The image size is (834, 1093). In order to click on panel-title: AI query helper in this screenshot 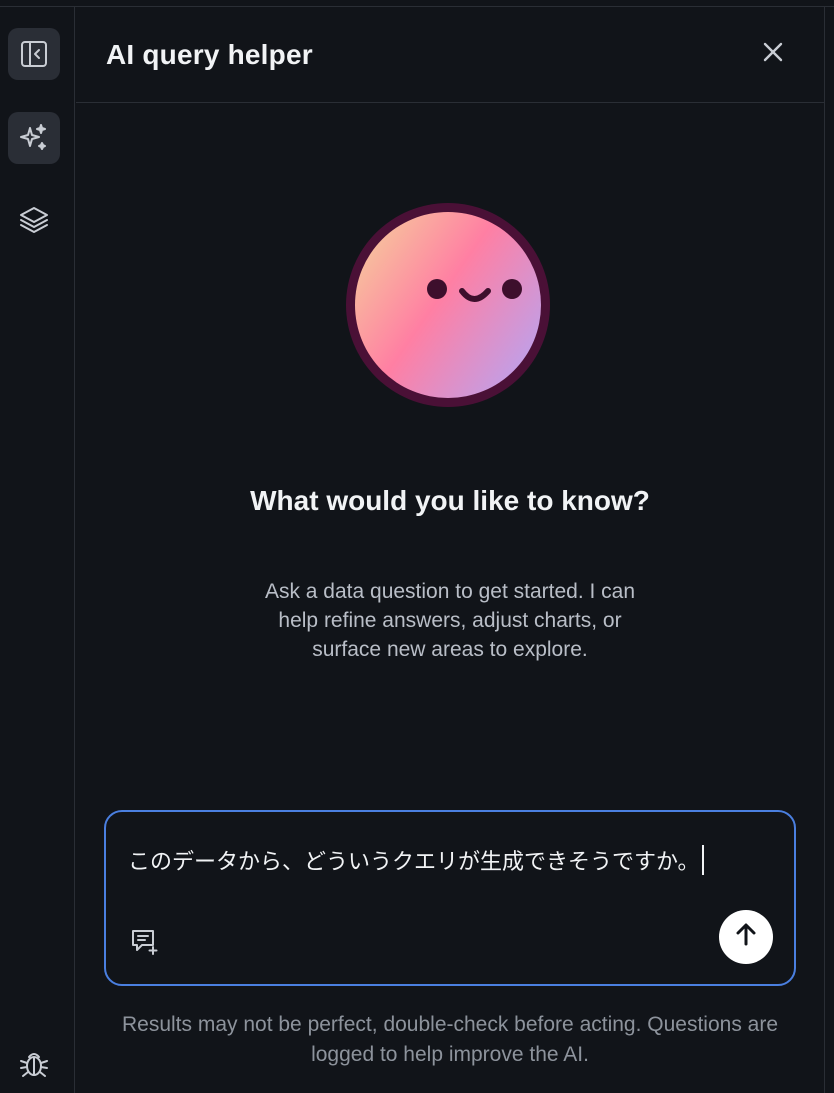, I will do `click(209, 54)`.